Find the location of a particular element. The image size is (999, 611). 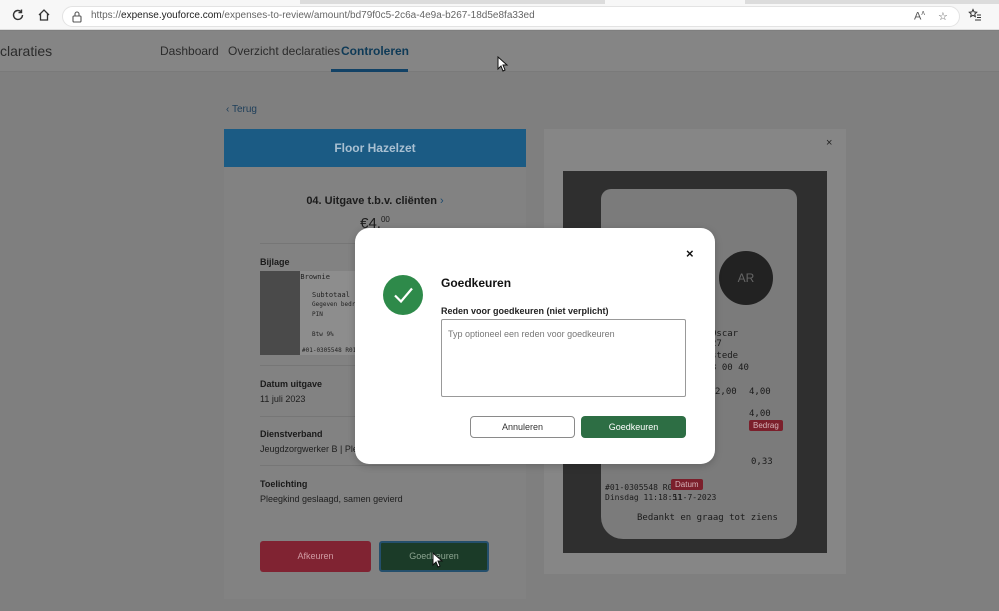

thumb-shadow is located at coordinates (280, 313).